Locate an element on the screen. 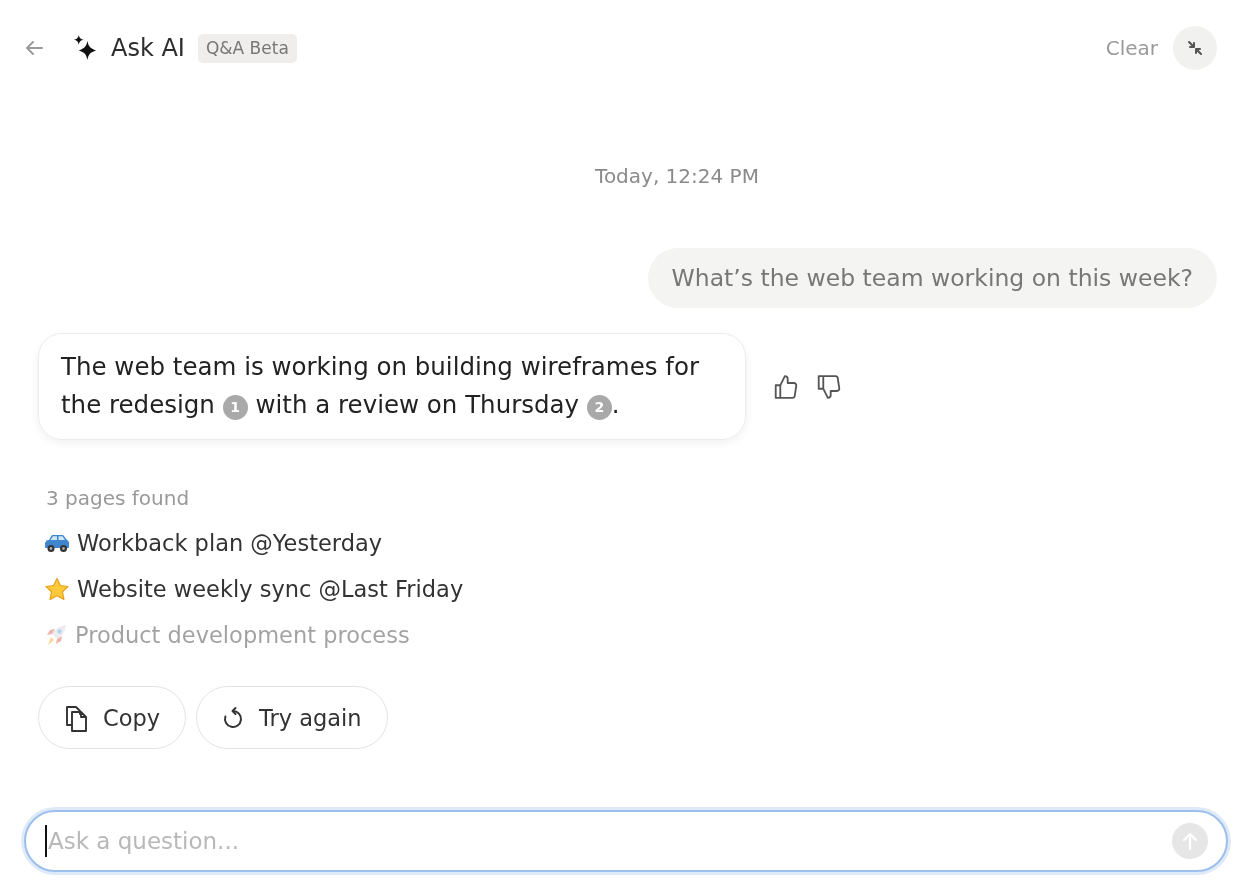 This screenshot has height=888, width=1254. thumbs-down-icon is located at coordinates (829, 386).